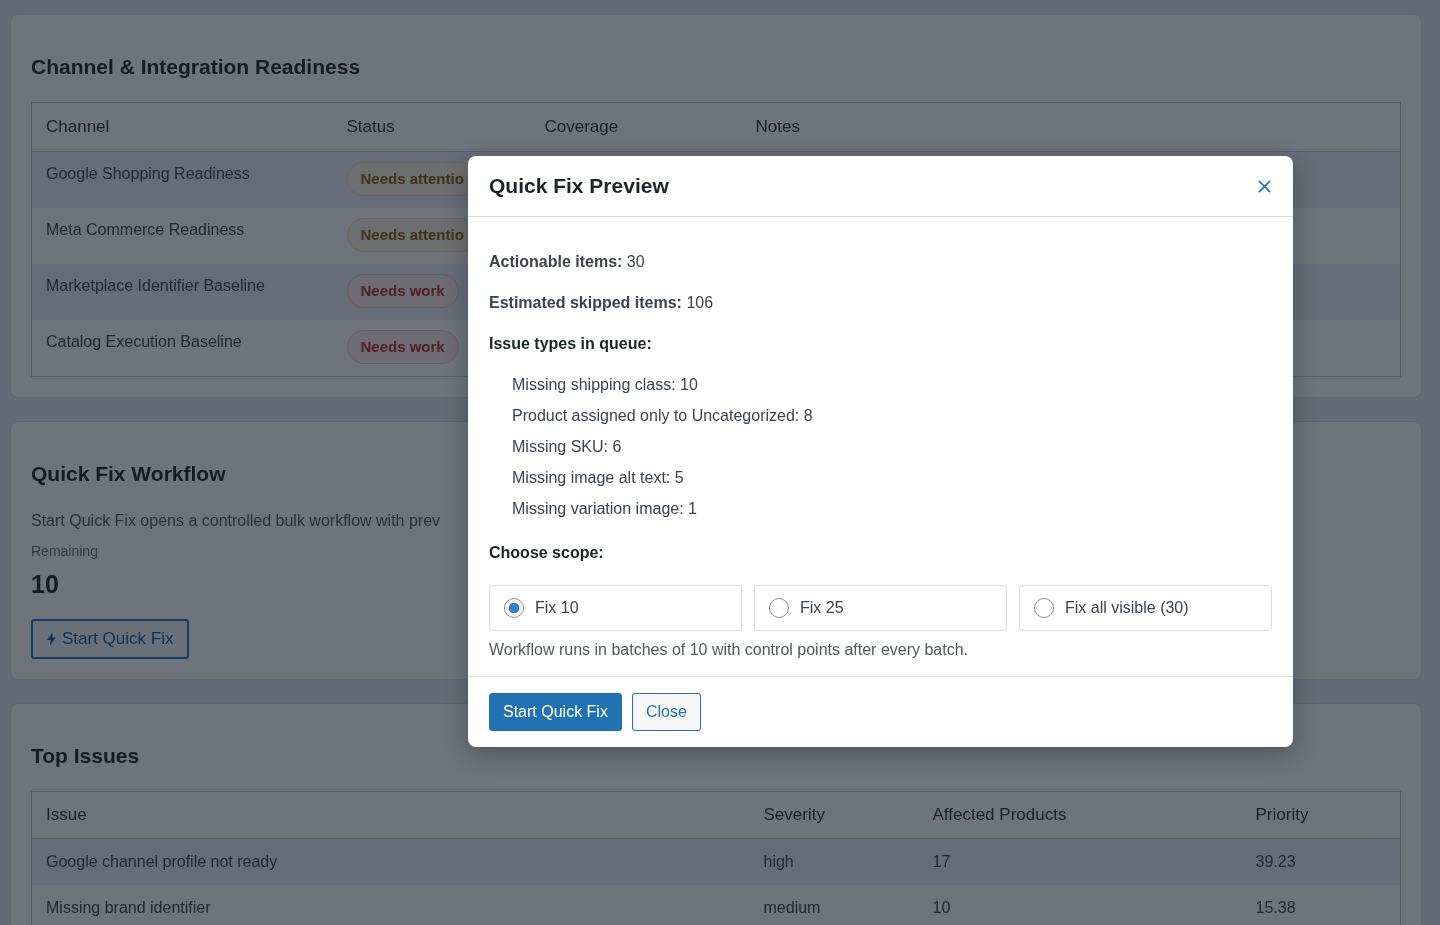 This screenshot has height=925, width=1440. What do you see at coordinates (1321, 861) in the screenshot?
I see `table-cell: 39.23` at bounding box center [1321, 861].